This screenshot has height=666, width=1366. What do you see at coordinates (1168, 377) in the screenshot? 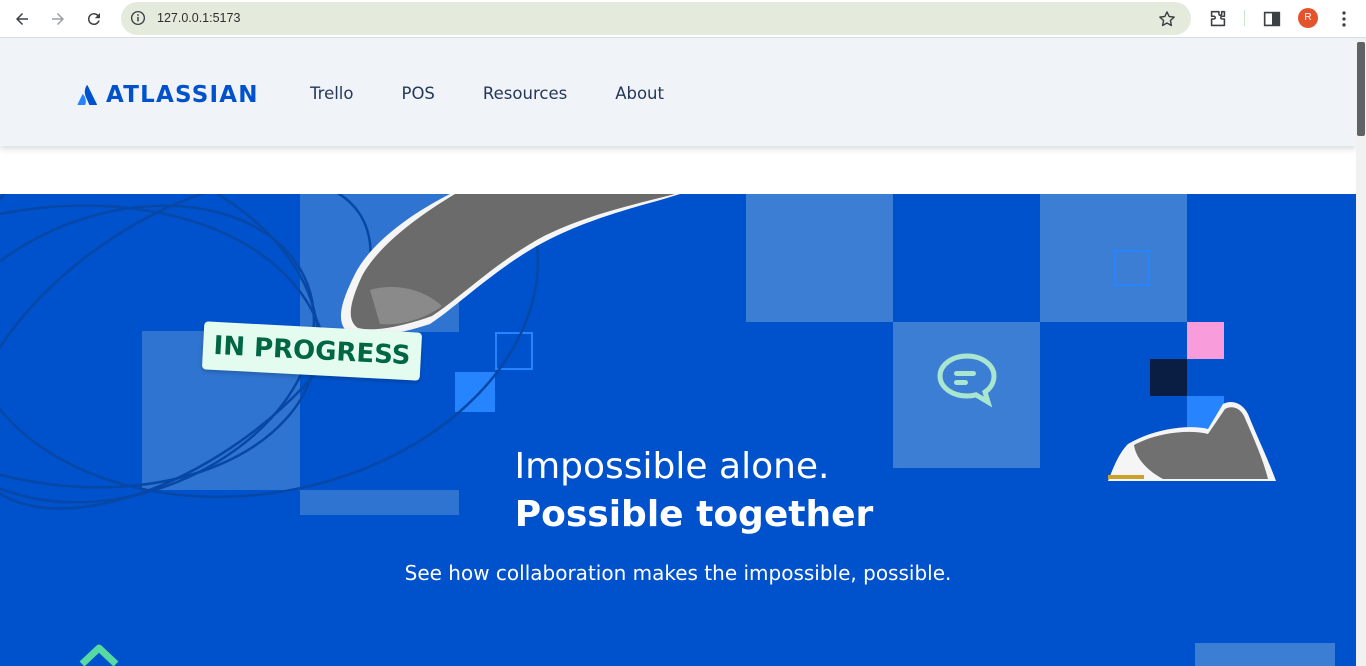
I see `dark-square` at bounding box center [1168, 377].